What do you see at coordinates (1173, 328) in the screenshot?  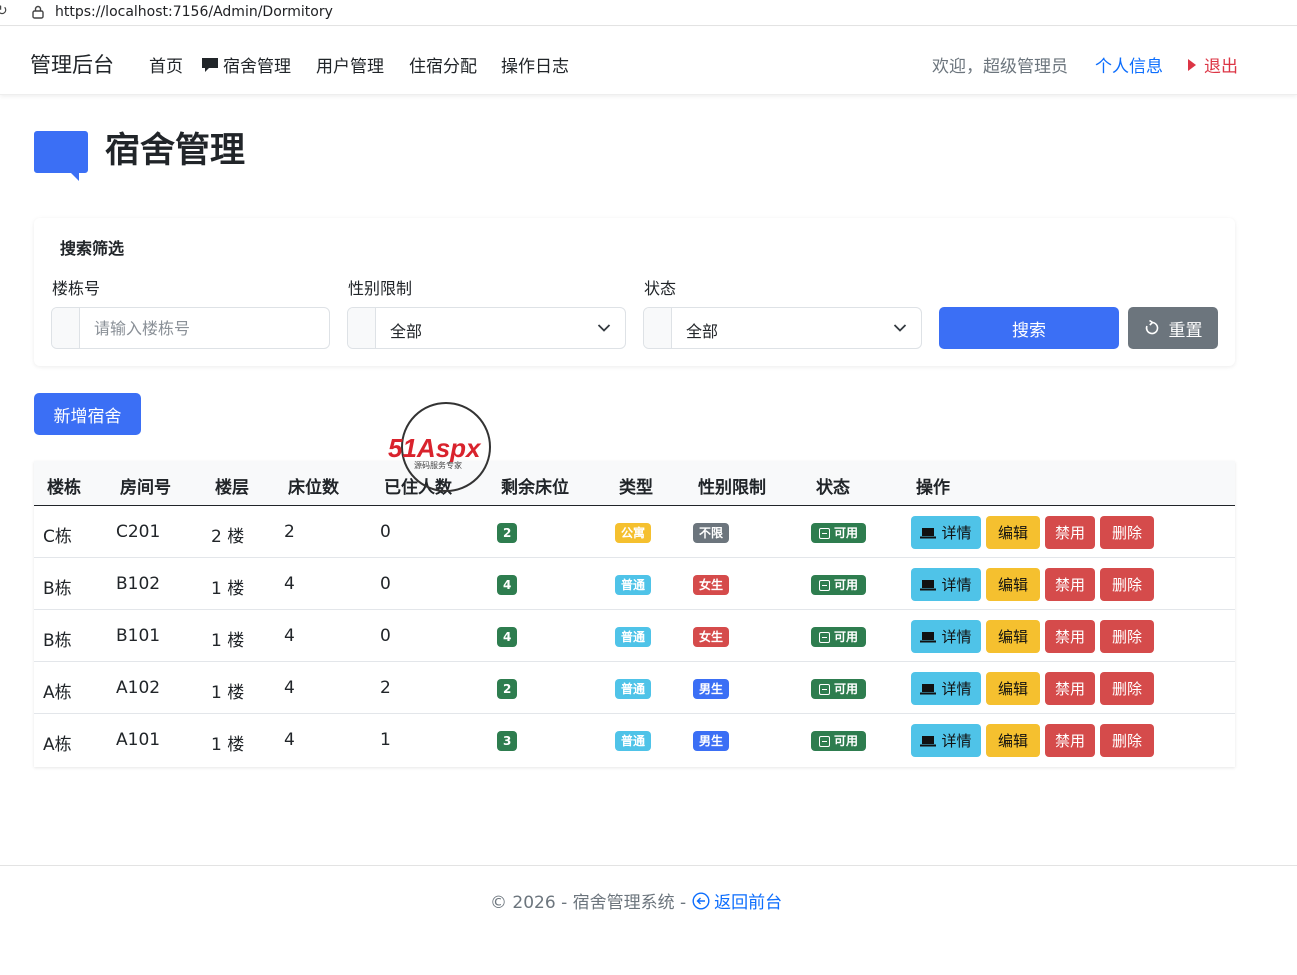 I see `reset-button: 重置` at bounding box center [1173, 328].